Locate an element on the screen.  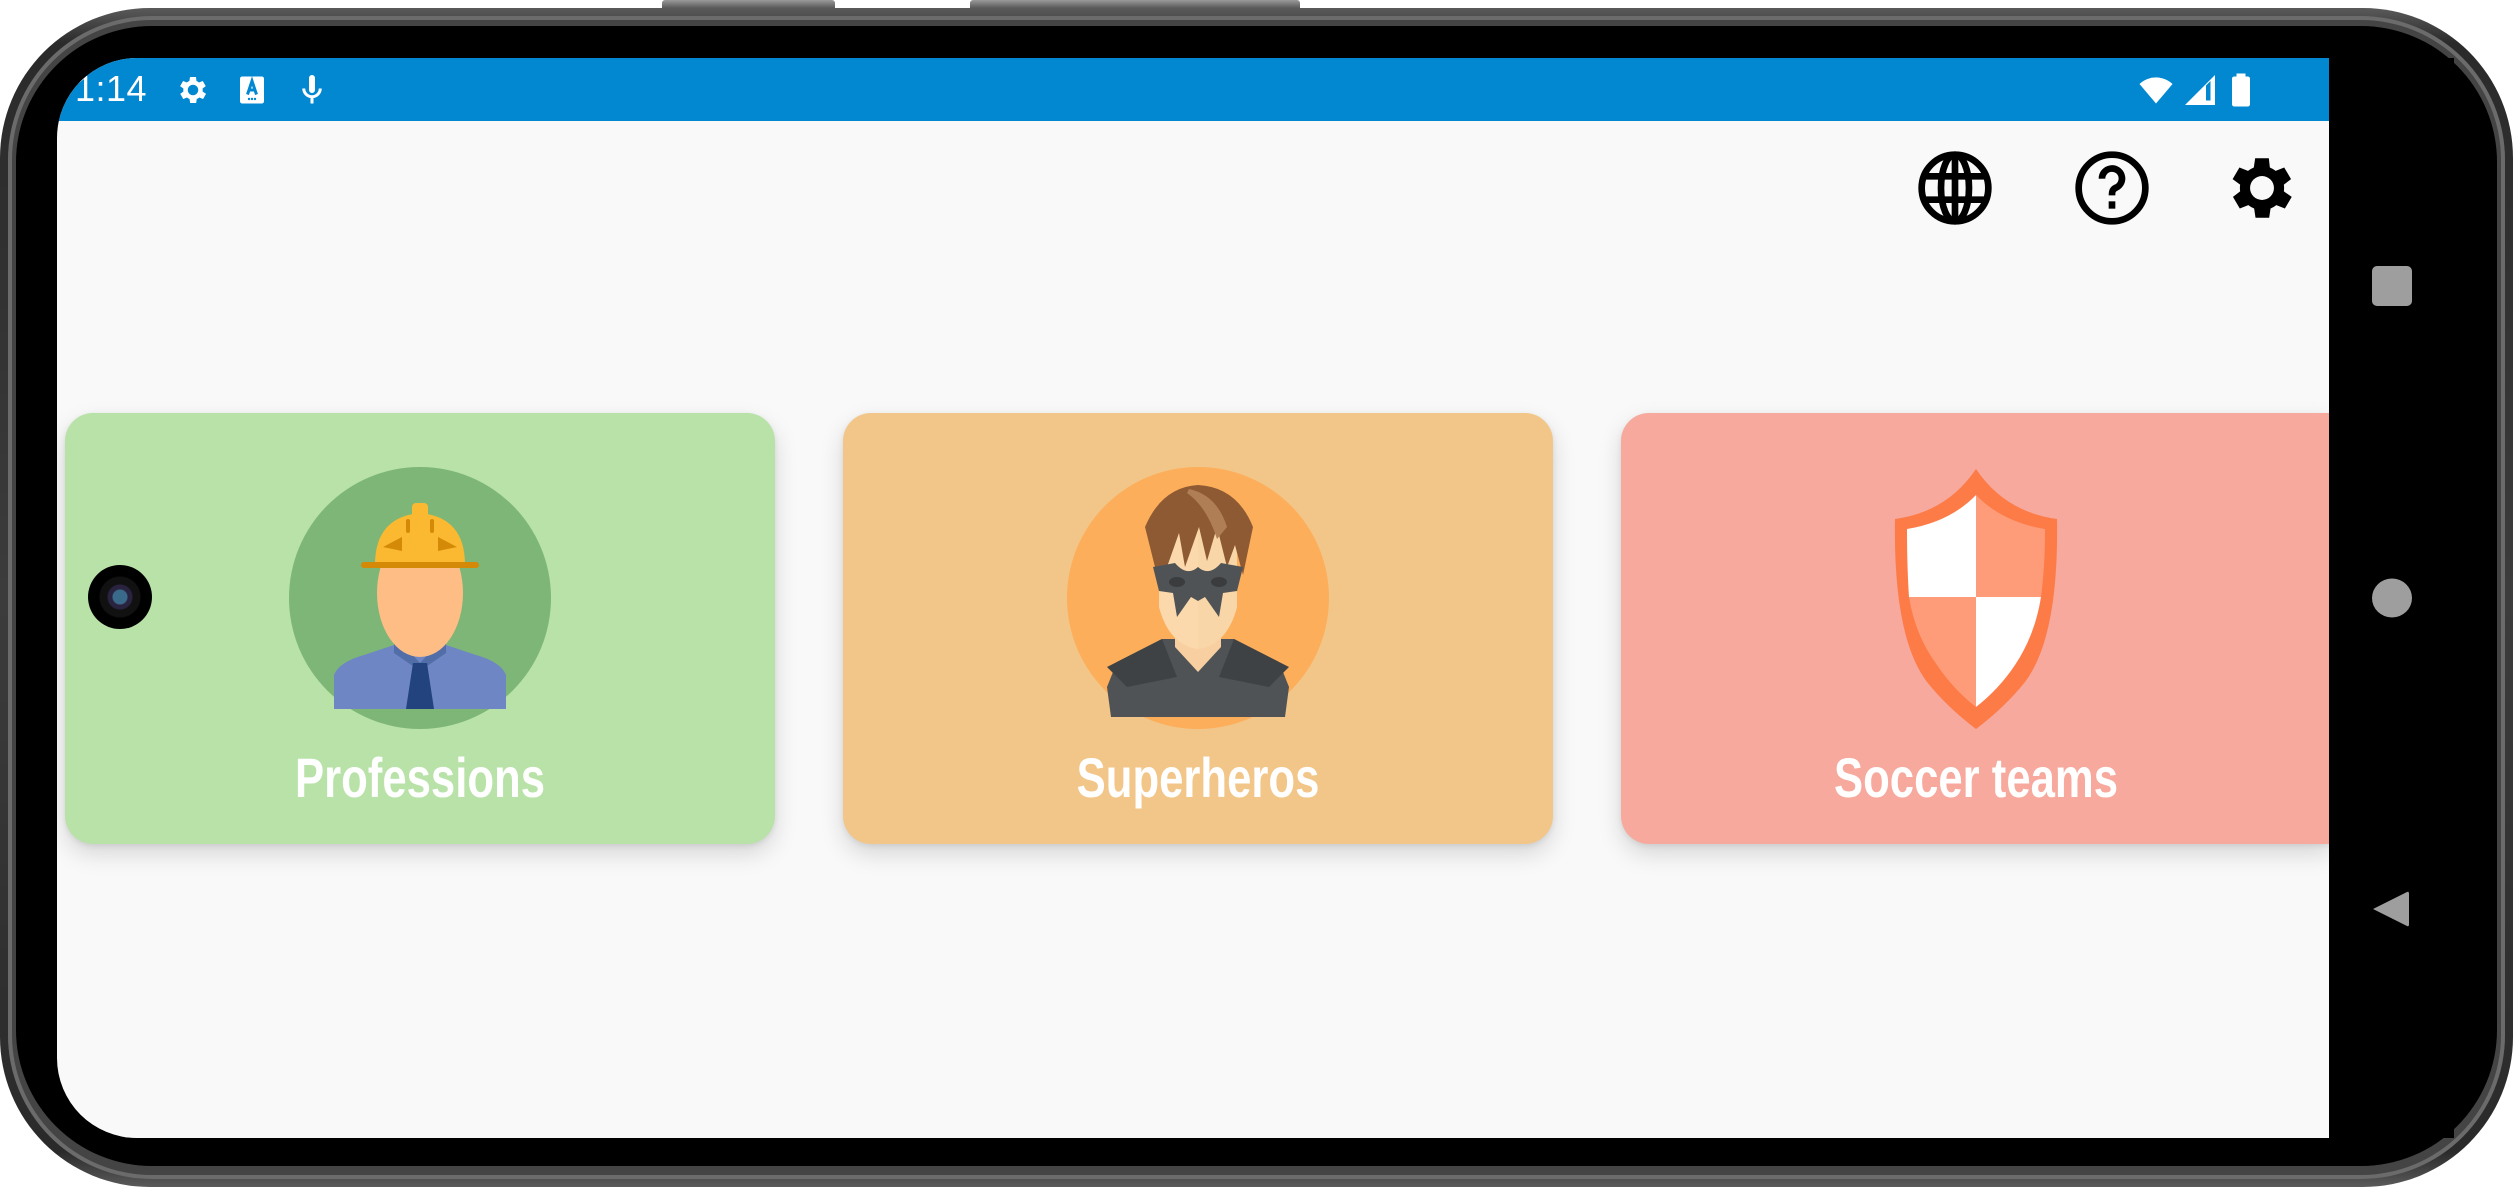
help-circle-icon is located at coordinates (2112, 188).